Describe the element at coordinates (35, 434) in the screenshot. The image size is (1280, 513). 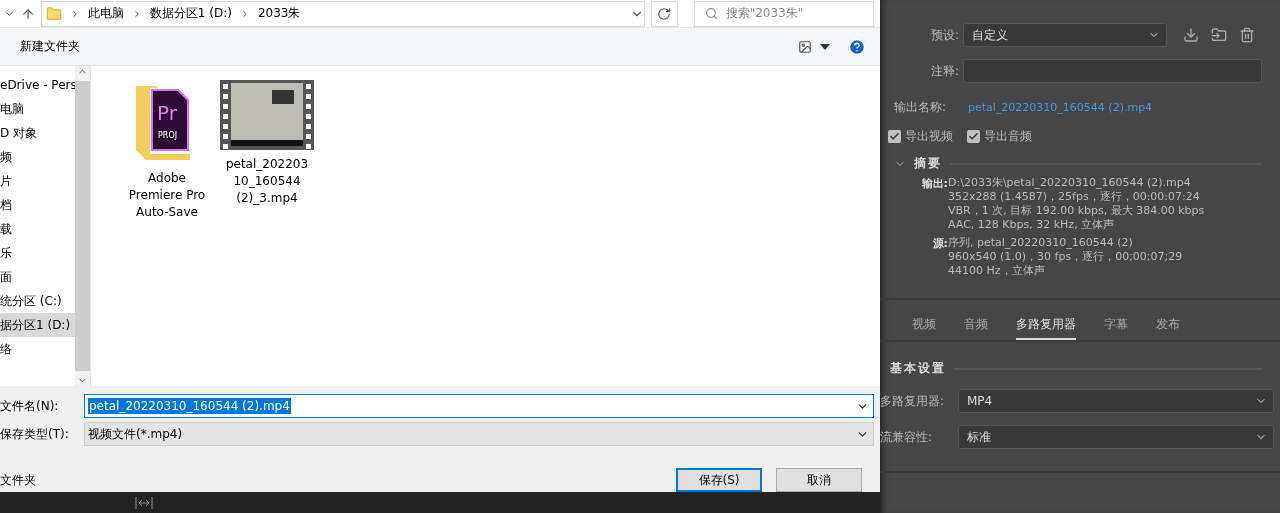
I see `field-label: 保存类型(T):` at that location.